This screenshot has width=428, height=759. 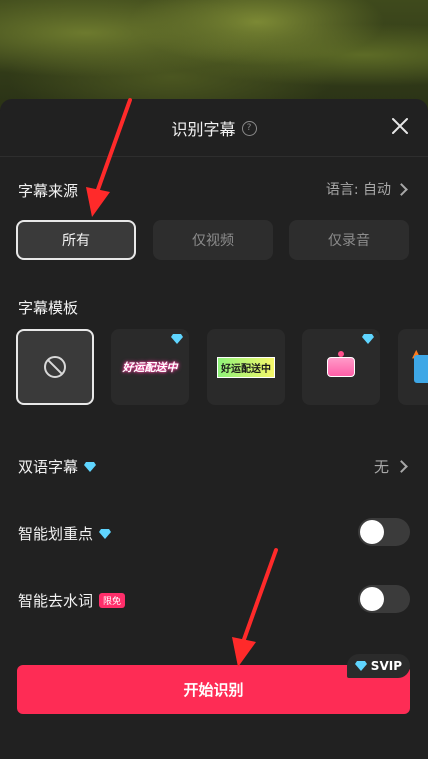 I want to click on subtitle-template-label: 字幕模板, so click(x=48, y=308).